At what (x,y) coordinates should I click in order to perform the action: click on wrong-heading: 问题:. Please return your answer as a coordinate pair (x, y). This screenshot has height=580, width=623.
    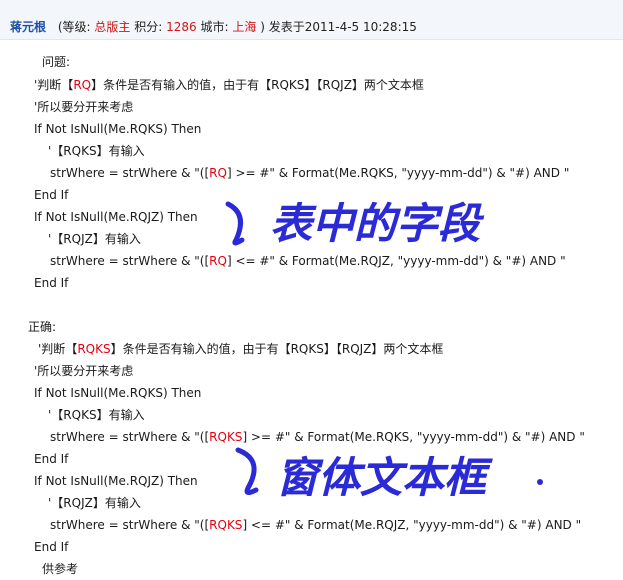
    Looking at the image, I should click on (56, 62).